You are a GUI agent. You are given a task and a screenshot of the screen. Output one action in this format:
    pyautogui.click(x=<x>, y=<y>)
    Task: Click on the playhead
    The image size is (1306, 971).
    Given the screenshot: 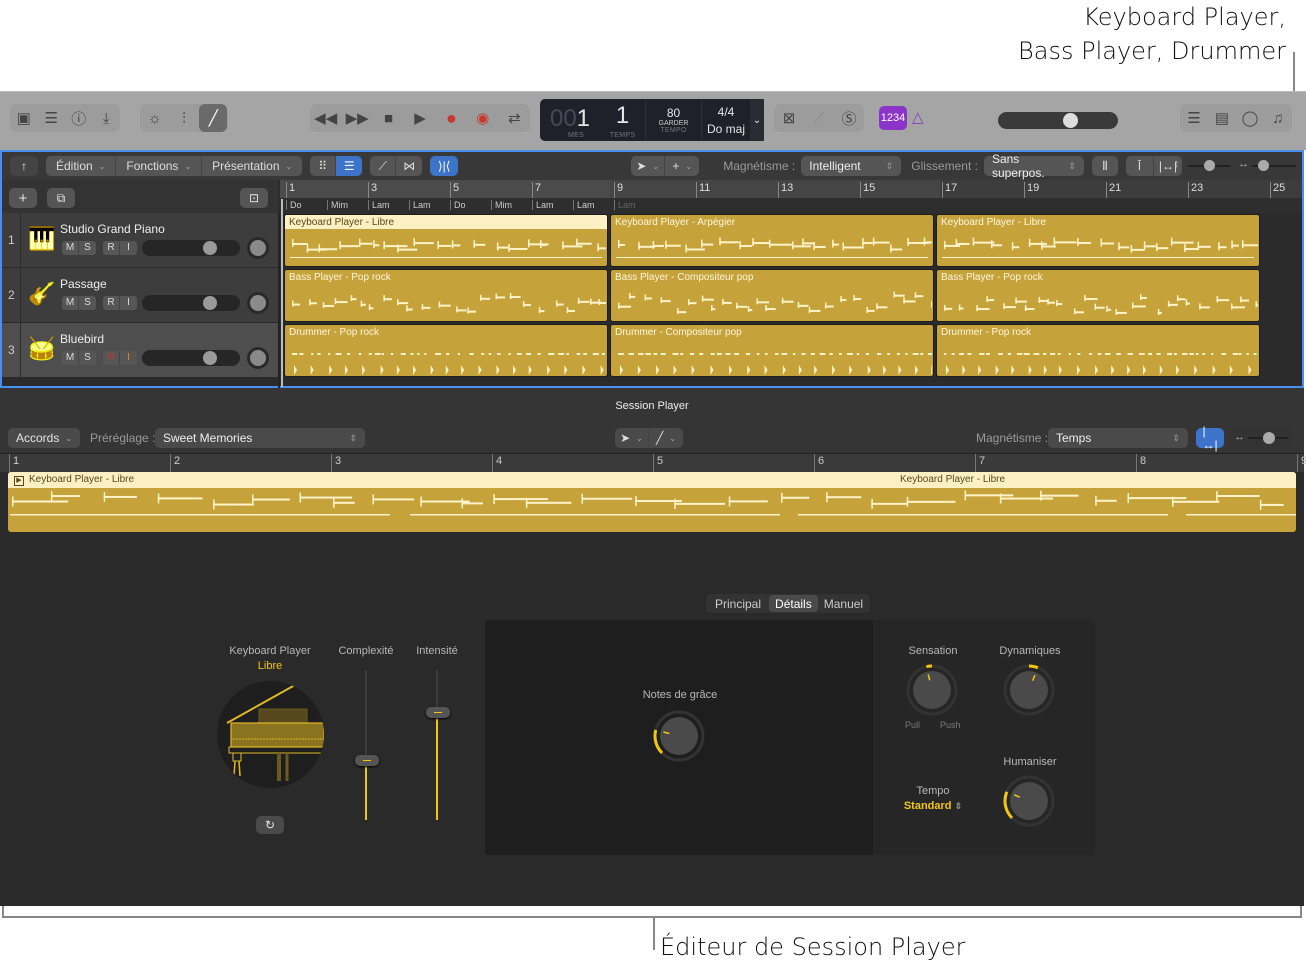 What is the action you would take?
    pyautogui.click(x=282, y=293)
    